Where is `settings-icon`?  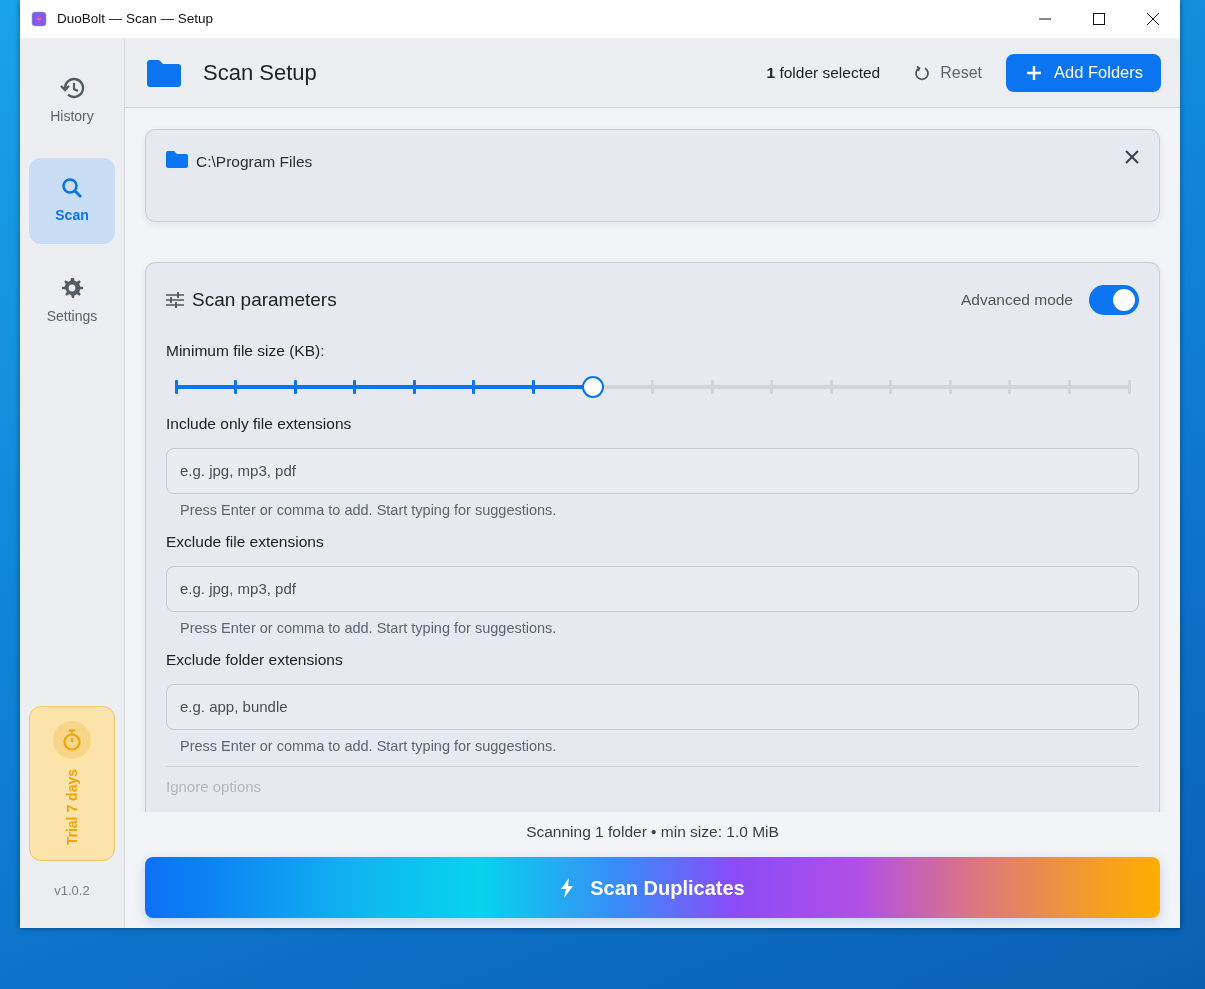 settings-icon is located at coordinates (72, 287).